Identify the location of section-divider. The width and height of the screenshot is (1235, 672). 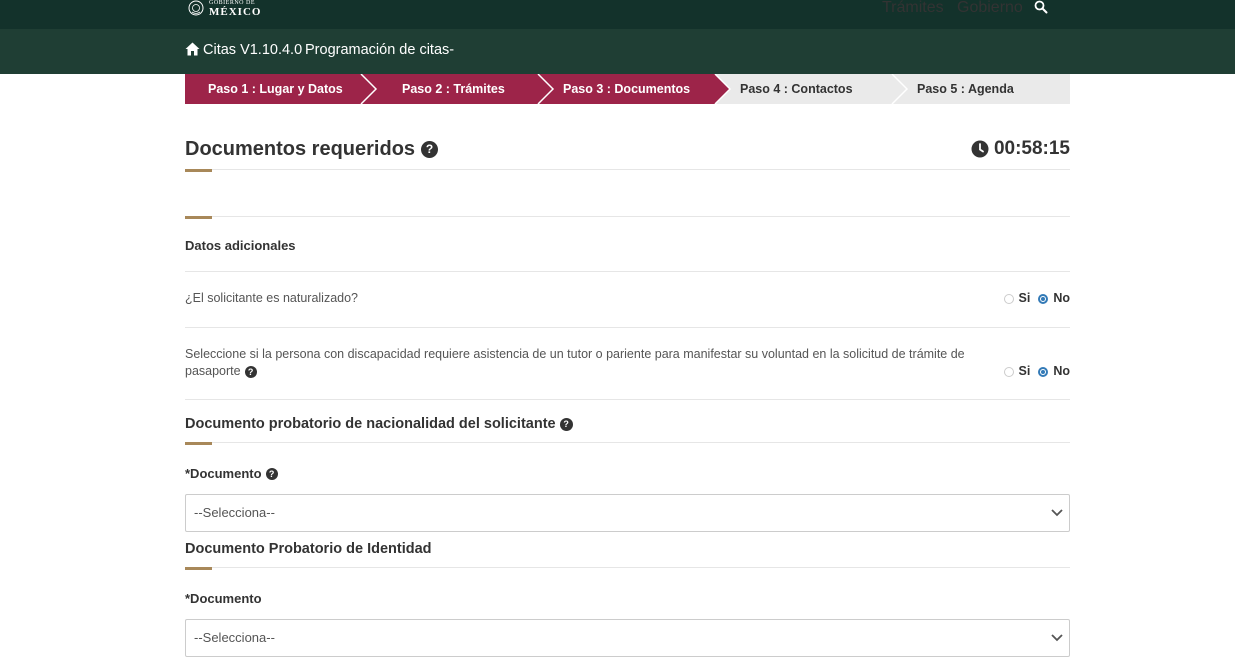
(641, 216).